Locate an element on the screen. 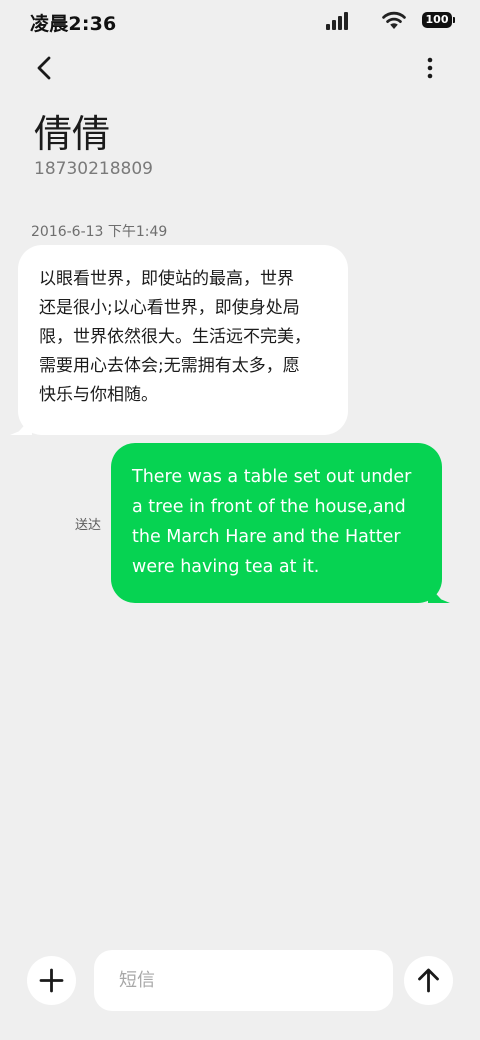 This screenshot has width=480, height=1040. add-attachment-button is located at coordinates (51, 980).